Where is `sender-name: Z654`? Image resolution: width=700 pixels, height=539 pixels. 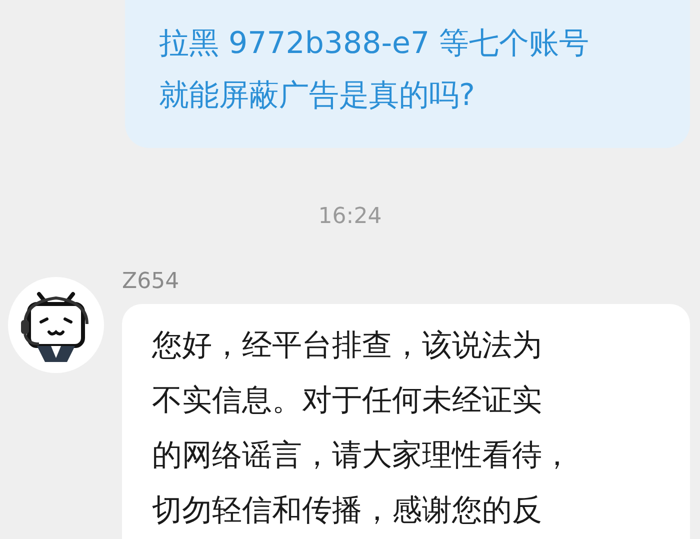
sender-name: Z654 is located at coordinates (151, 281).